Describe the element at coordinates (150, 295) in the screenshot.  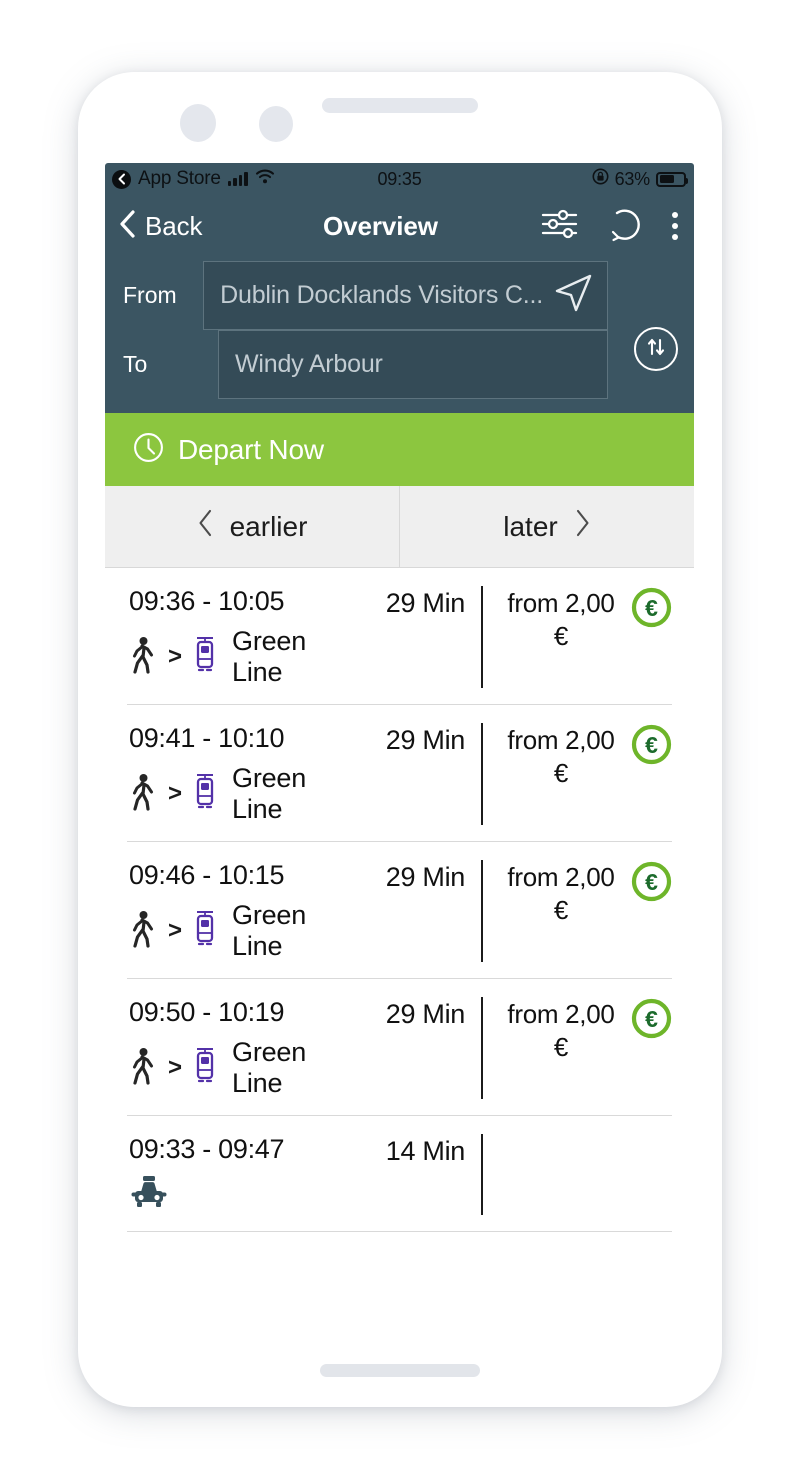
I see `from-label: From` at that location.